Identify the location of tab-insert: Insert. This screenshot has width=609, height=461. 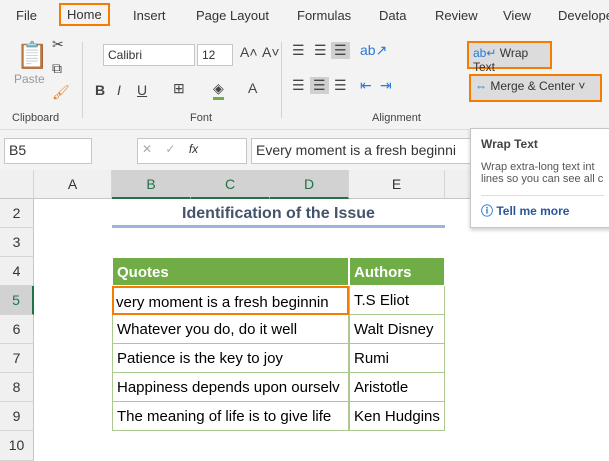
(149, 15).